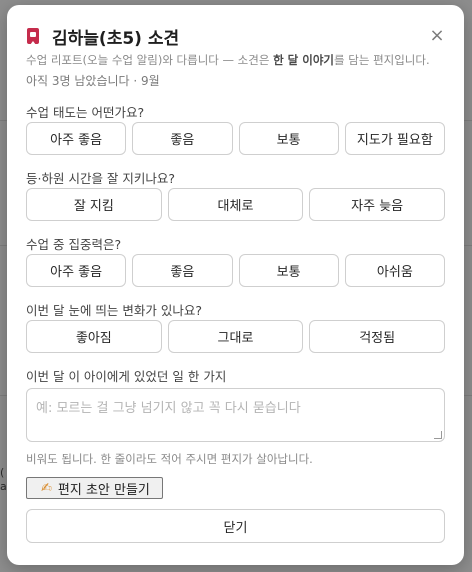  What do you see at coordinates (168, 408) in the screenshot?
I see `story-placeholder: 예: 모르는 걸 그냥 넘기지 않고 꼭 다시 묻습니다` at bounding box center [168, 408].